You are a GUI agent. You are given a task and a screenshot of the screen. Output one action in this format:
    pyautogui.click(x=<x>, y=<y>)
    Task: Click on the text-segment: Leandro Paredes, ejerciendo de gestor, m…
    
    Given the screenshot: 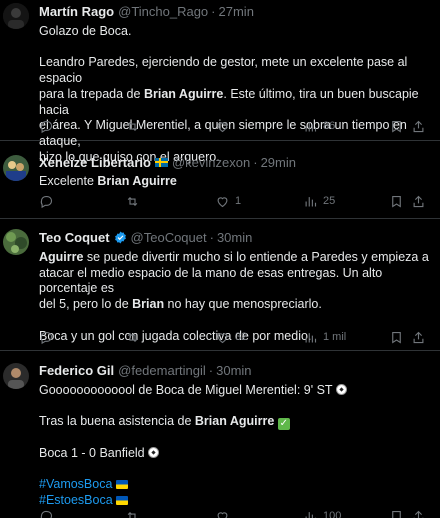 What is the action you would take?
    pyautogui.click(x=223, y=70)
    